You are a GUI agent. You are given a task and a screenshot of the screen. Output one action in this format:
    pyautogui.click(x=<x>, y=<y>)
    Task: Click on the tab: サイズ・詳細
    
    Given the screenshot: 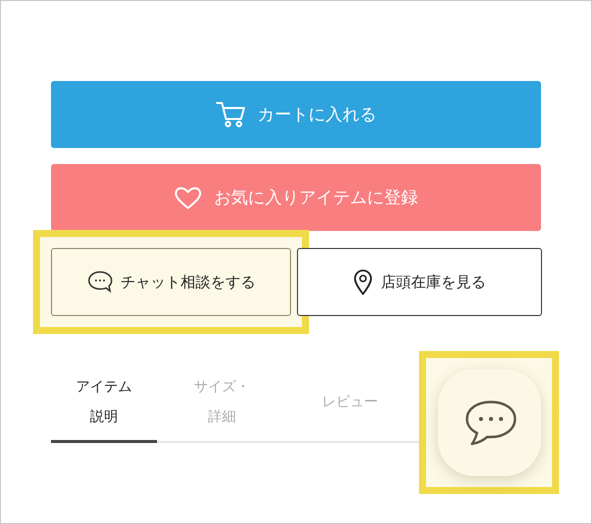 What is the action you would take?
    pyautogui.click(x=222, y=407)
    